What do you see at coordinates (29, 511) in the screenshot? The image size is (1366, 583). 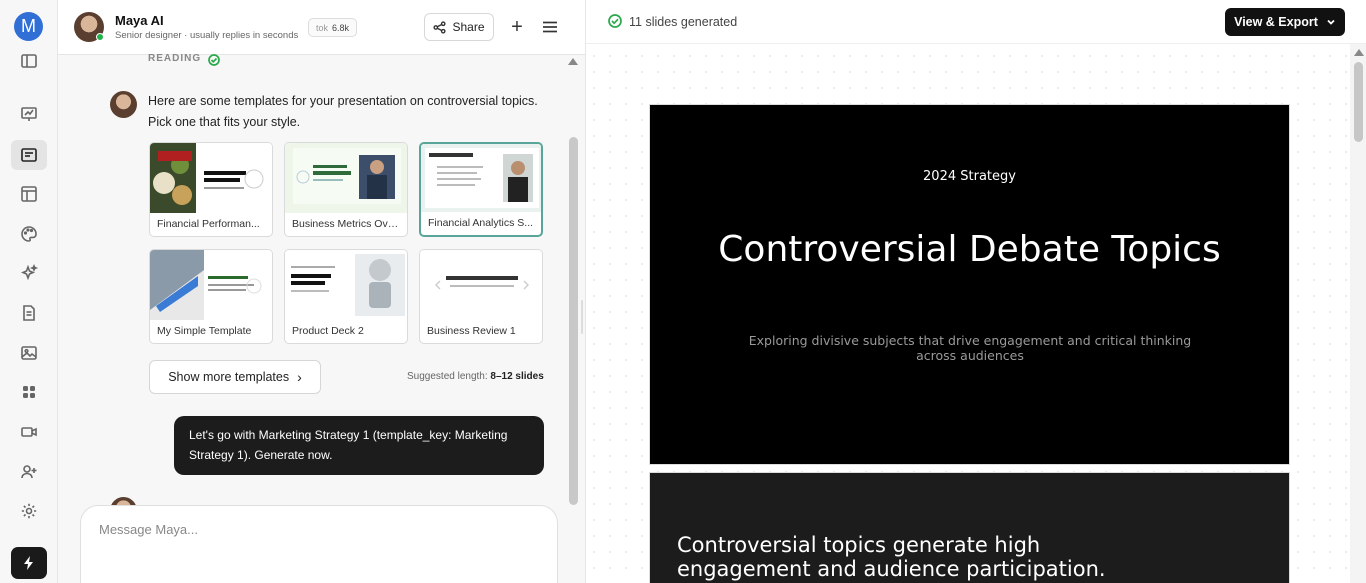 I see `settings-icon` at bounding box center [29, 511].